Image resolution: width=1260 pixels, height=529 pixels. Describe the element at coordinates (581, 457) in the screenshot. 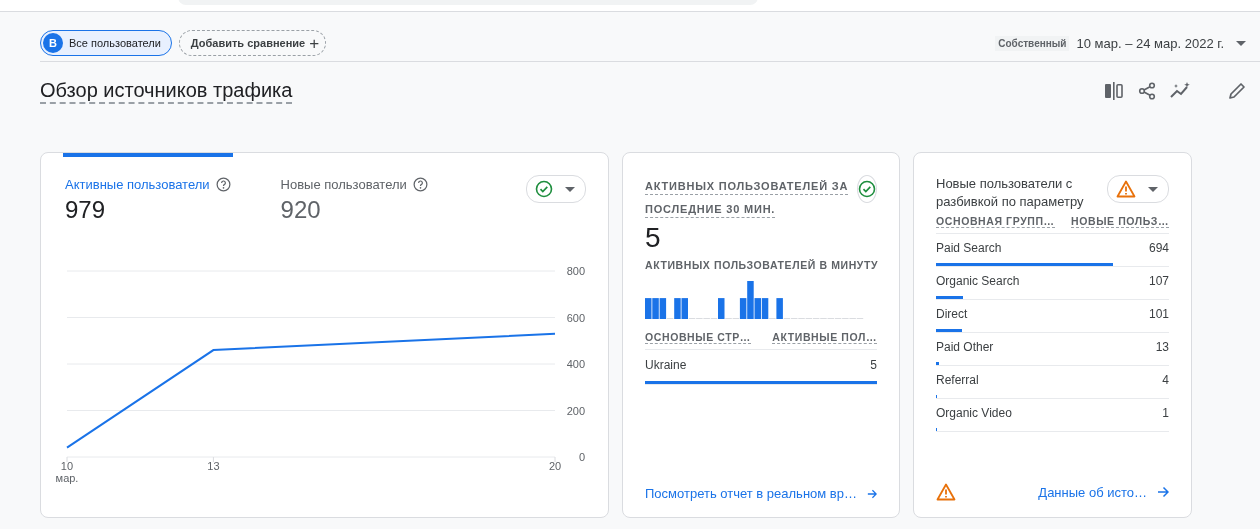

I see `y-axis-label: 0` at that location.